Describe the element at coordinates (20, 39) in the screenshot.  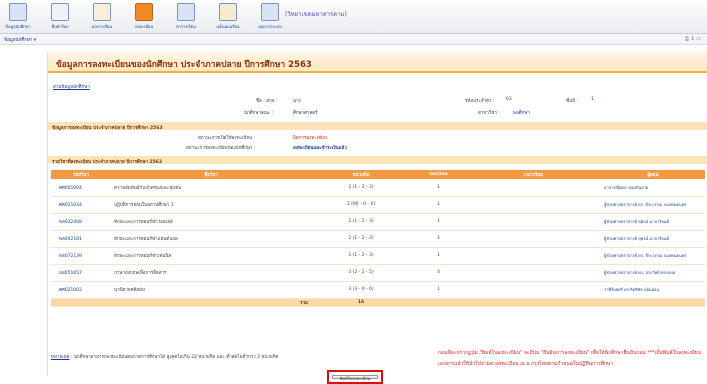
I see `student-info-menu: ข้อมูลนักศึกษา ▾` at that location.